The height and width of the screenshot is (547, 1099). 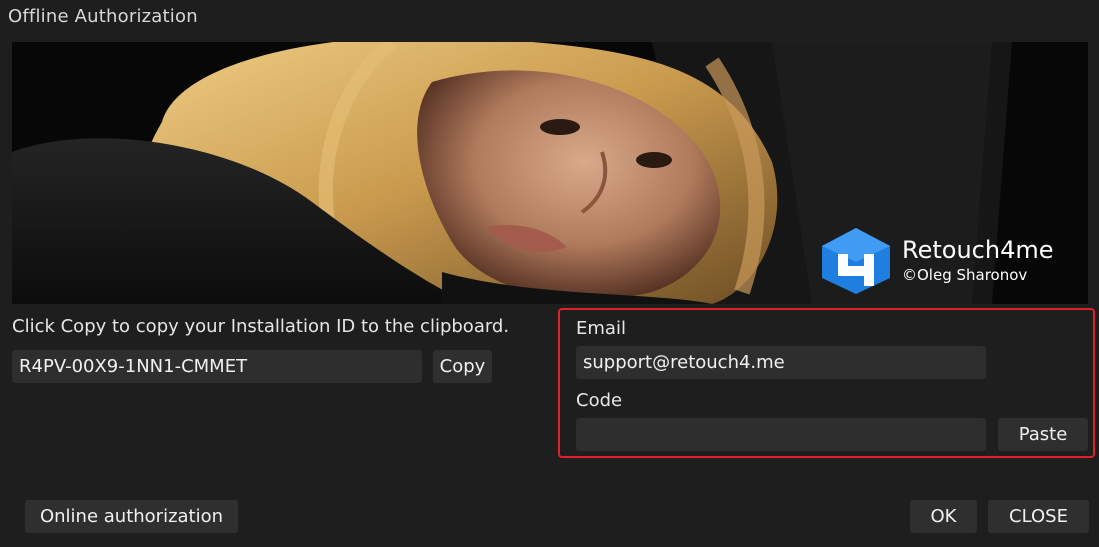 What do you see at coordinates (781, 434) in the screenshot?
I see `code-field` at bounding box center [781, 434].